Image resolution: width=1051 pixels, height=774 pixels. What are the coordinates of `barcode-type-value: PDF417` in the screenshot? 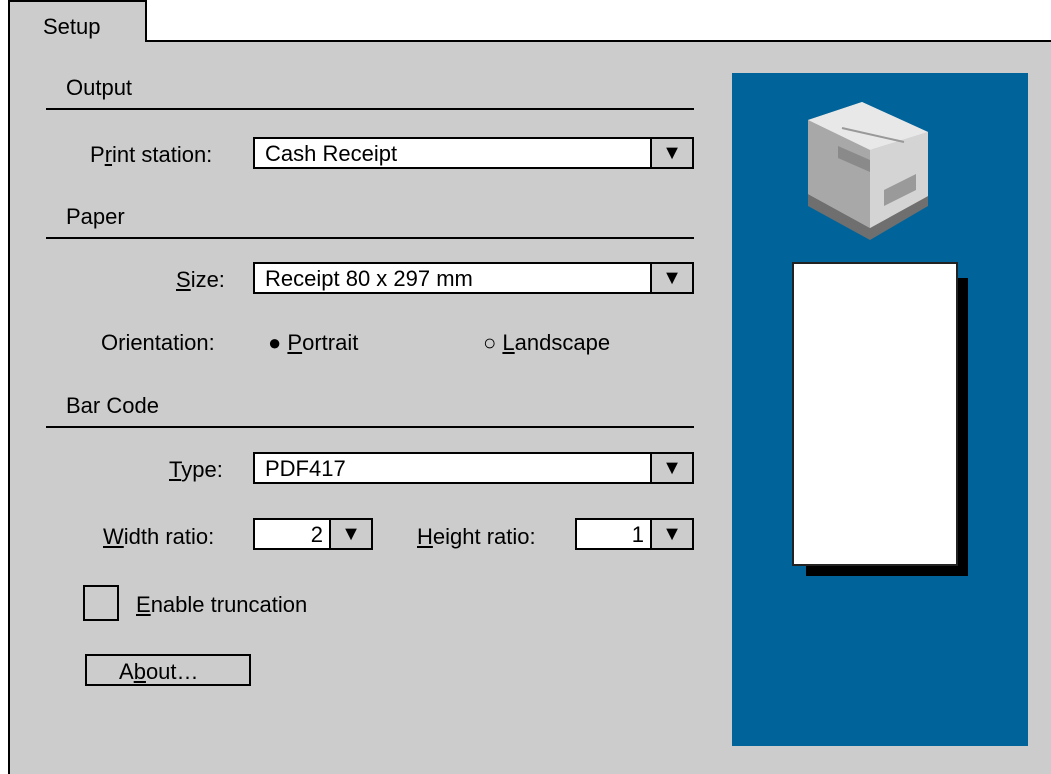 It's located at (305, 468).